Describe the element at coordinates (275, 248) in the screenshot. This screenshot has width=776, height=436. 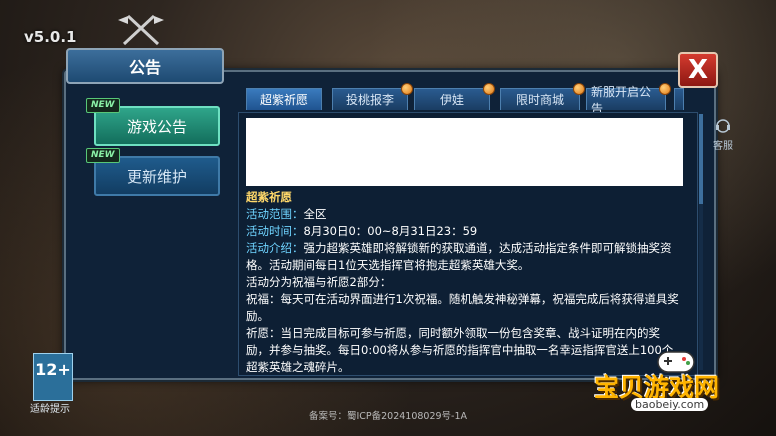
I see `intro-label: 活动介绍：` at that location.